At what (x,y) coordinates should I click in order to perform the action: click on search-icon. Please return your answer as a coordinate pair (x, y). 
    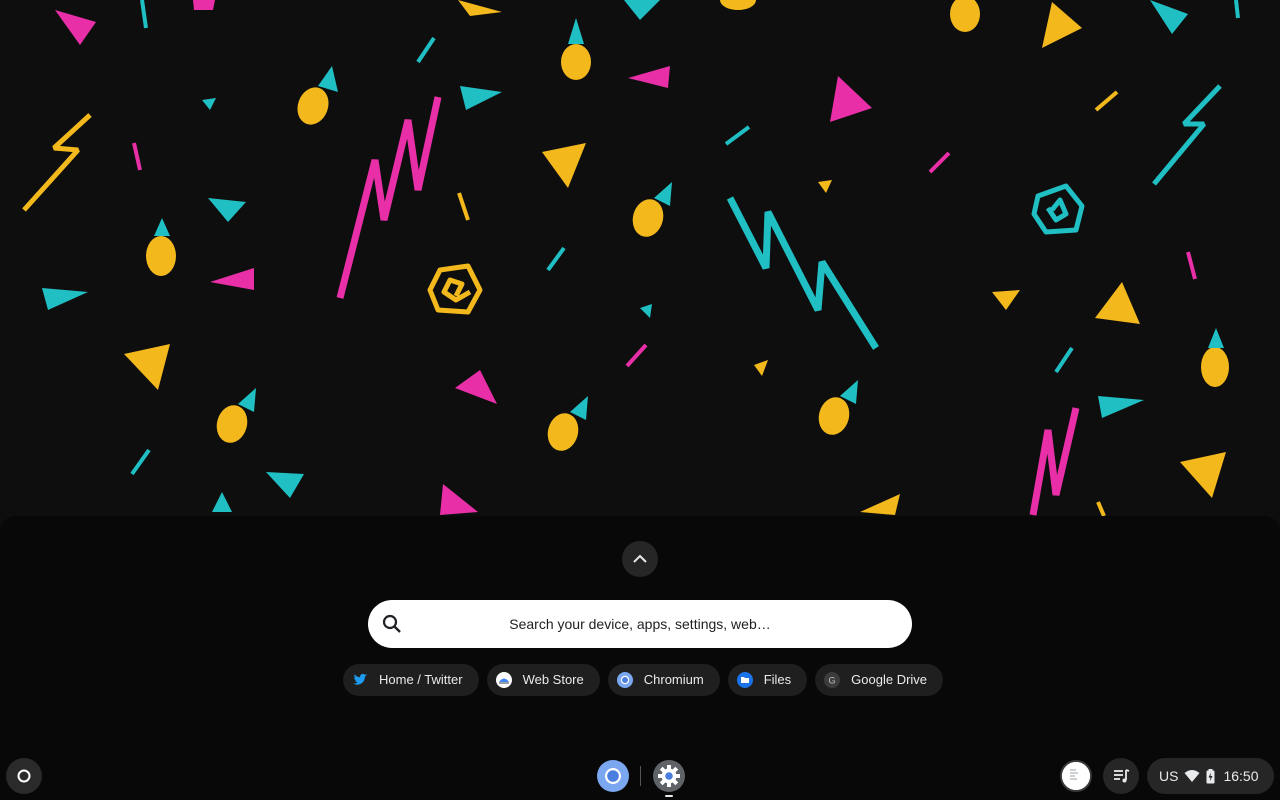
    Looking at the image, I should click on (391, 623).